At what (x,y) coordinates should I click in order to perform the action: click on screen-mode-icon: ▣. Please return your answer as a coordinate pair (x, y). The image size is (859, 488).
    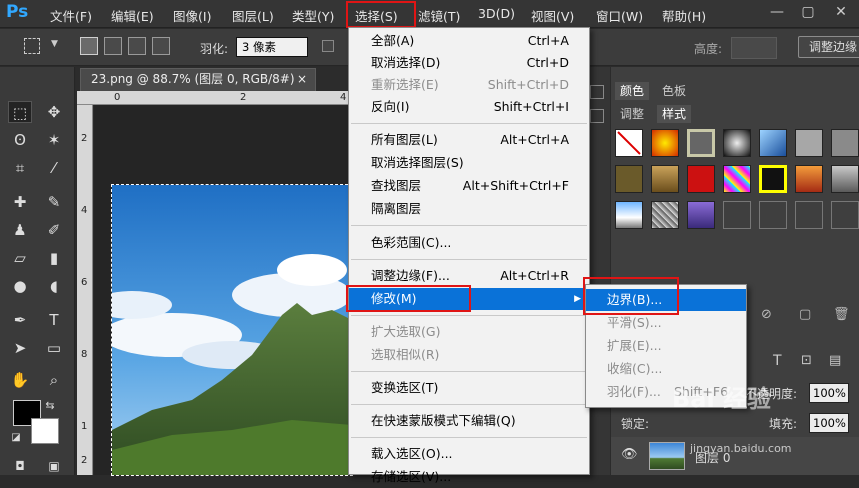
    Looking at the image, I should click on (54, 466).